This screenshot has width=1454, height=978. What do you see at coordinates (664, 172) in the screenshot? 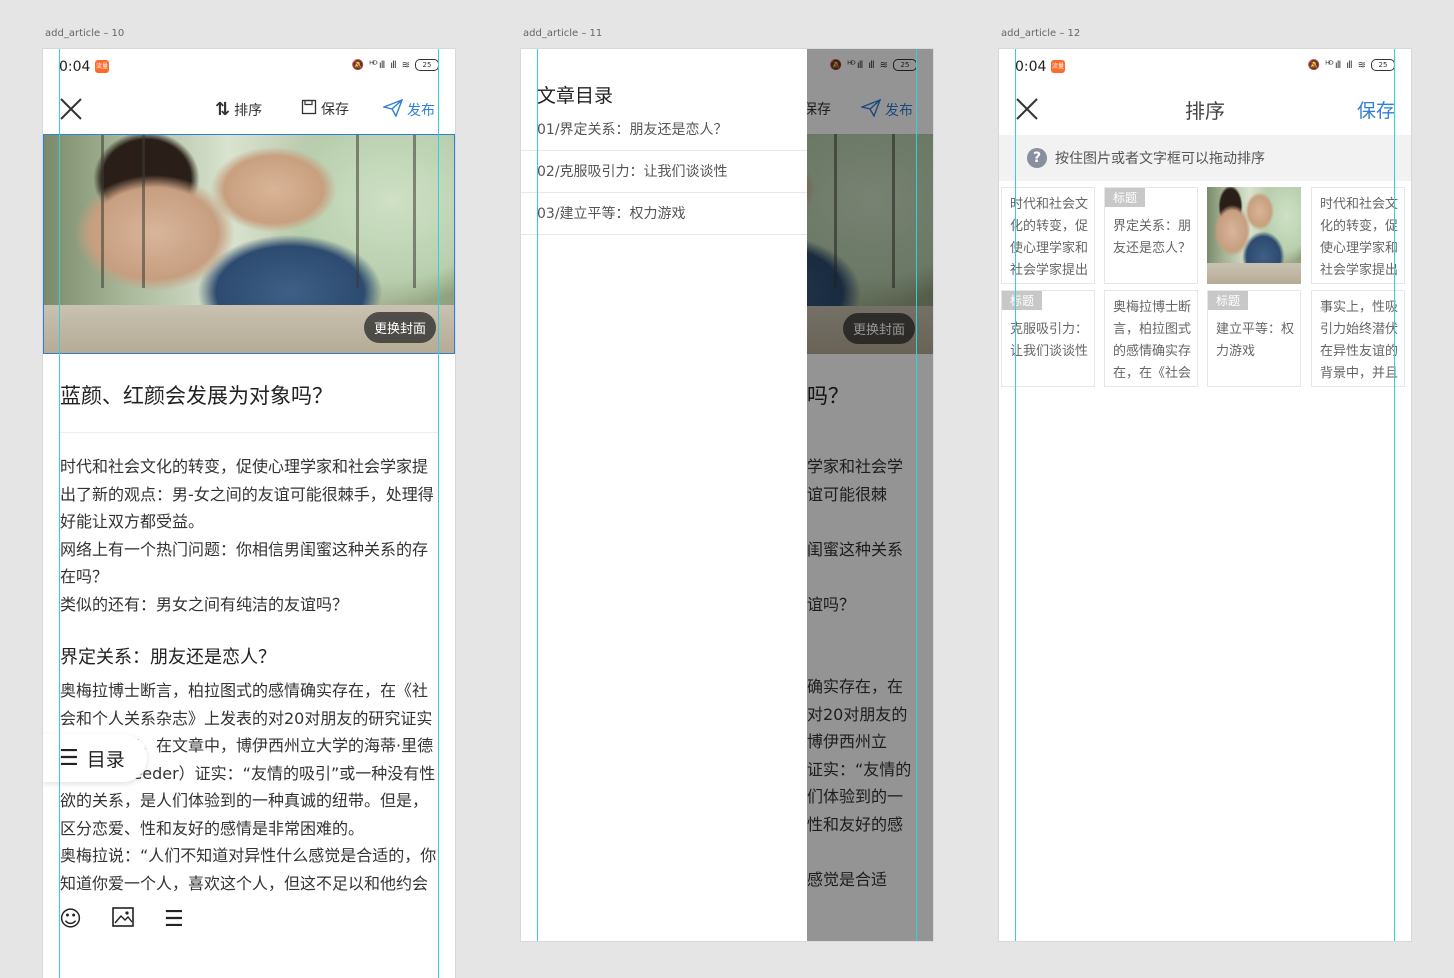
I see `toc-item: 02/克服吸引力：让我们谈谈性` at bounding box center [664, 172].